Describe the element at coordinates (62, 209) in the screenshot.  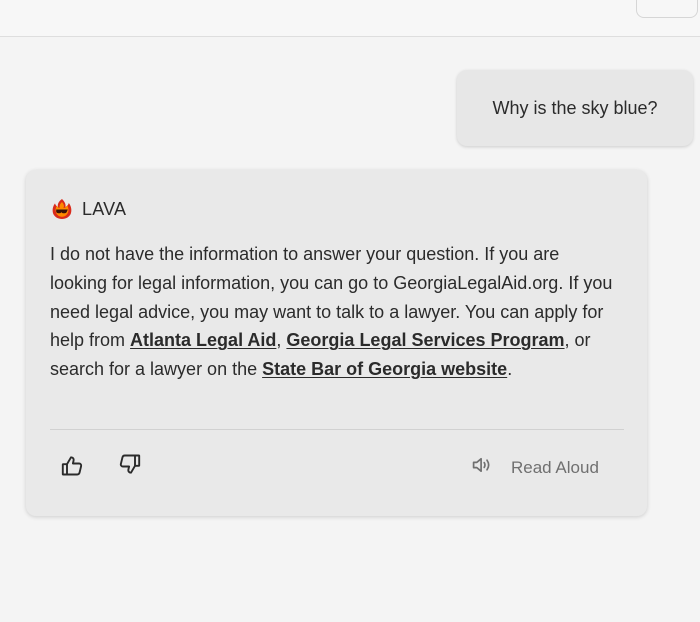
I see `lava-flame-icon` at that location.